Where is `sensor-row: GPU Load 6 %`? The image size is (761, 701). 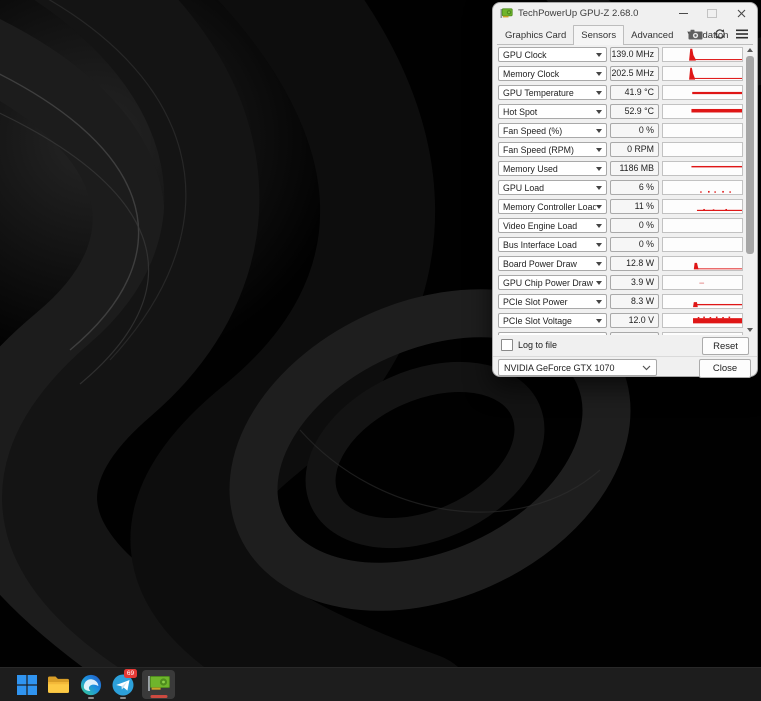 sensor-row: GPU Load 6 % is located at coordinates (621, 187).